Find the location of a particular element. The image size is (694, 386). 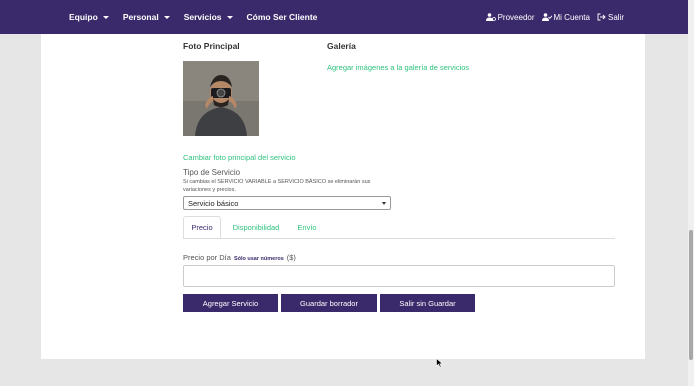

nav-personal-label: Personal is located at coordinates (140, 17).